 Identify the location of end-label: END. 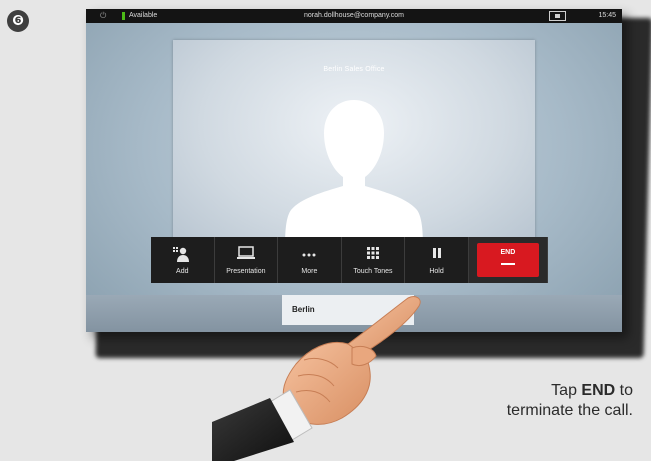
(508, 252).